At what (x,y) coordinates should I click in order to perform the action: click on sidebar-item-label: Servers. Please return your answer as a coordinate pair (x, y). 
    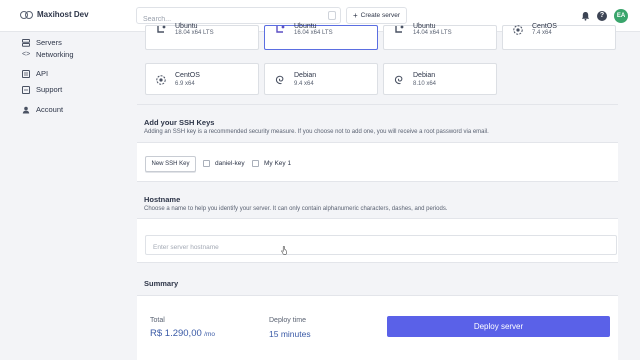
    Looking at the image, I should click on (49, 42).